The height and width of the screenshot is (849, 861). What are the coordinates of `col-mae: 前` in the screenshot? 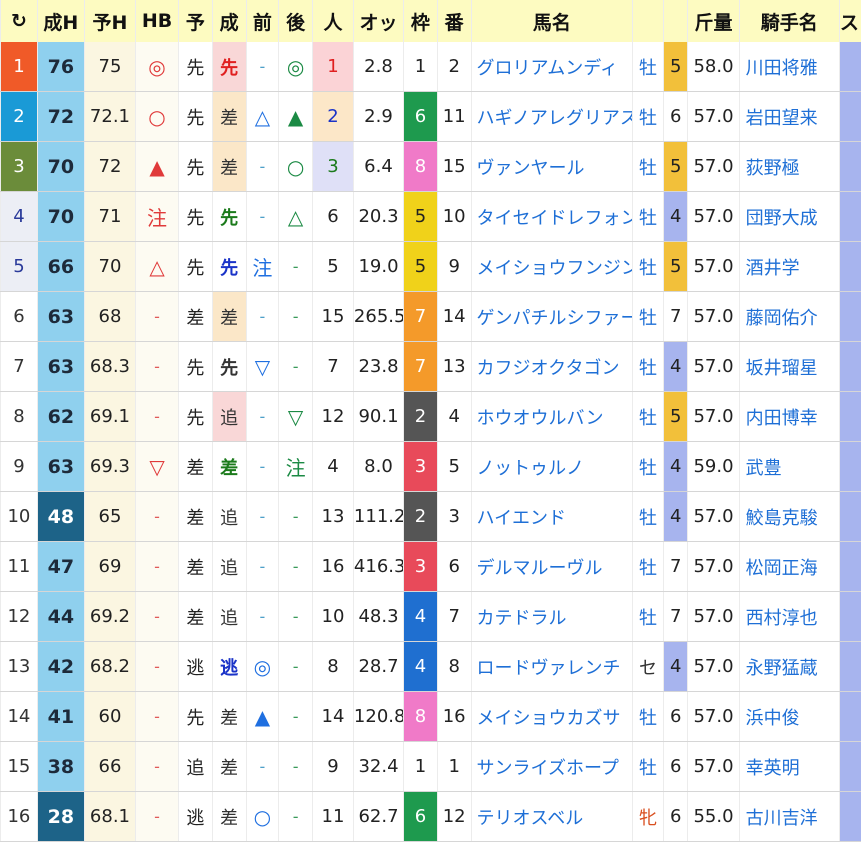 It's located at (262, 21).